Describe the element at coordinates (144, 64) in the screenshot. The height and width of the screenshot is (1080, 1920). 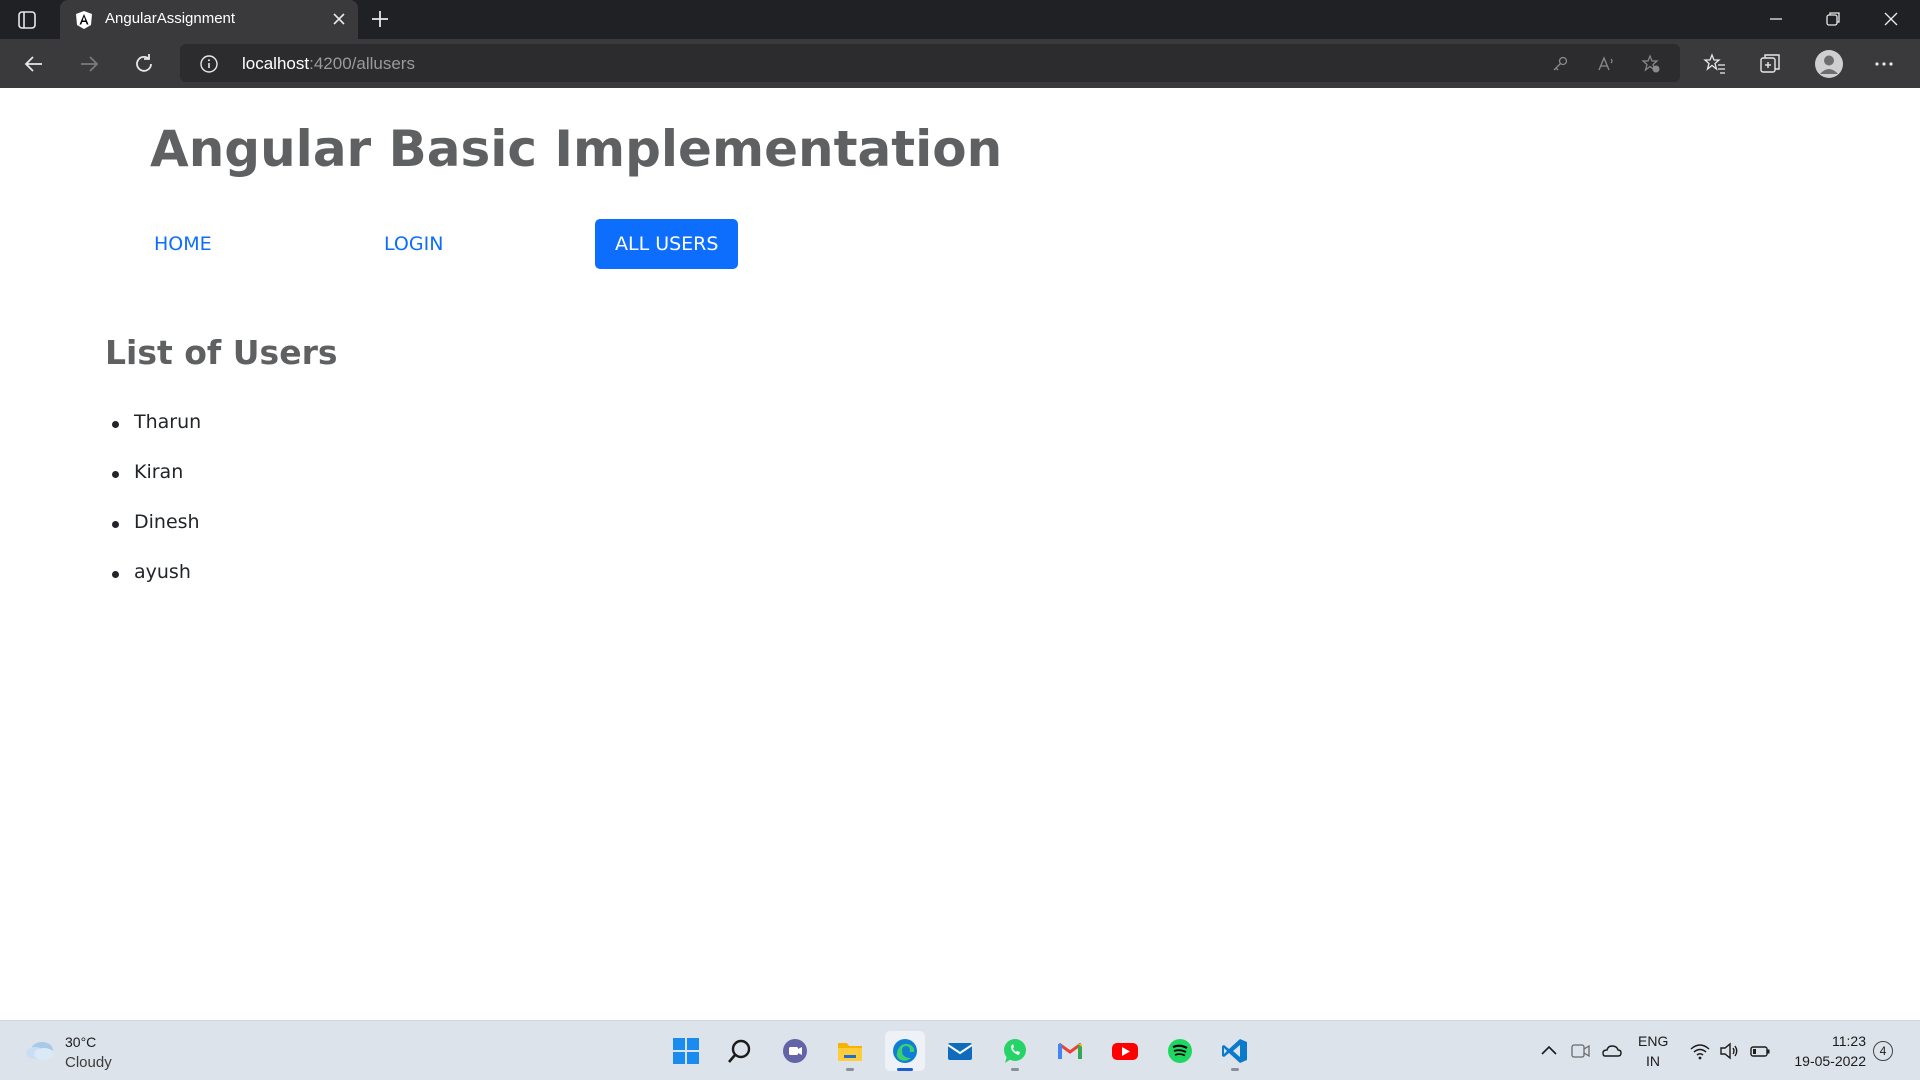
I see `refresh-icon` at that location.